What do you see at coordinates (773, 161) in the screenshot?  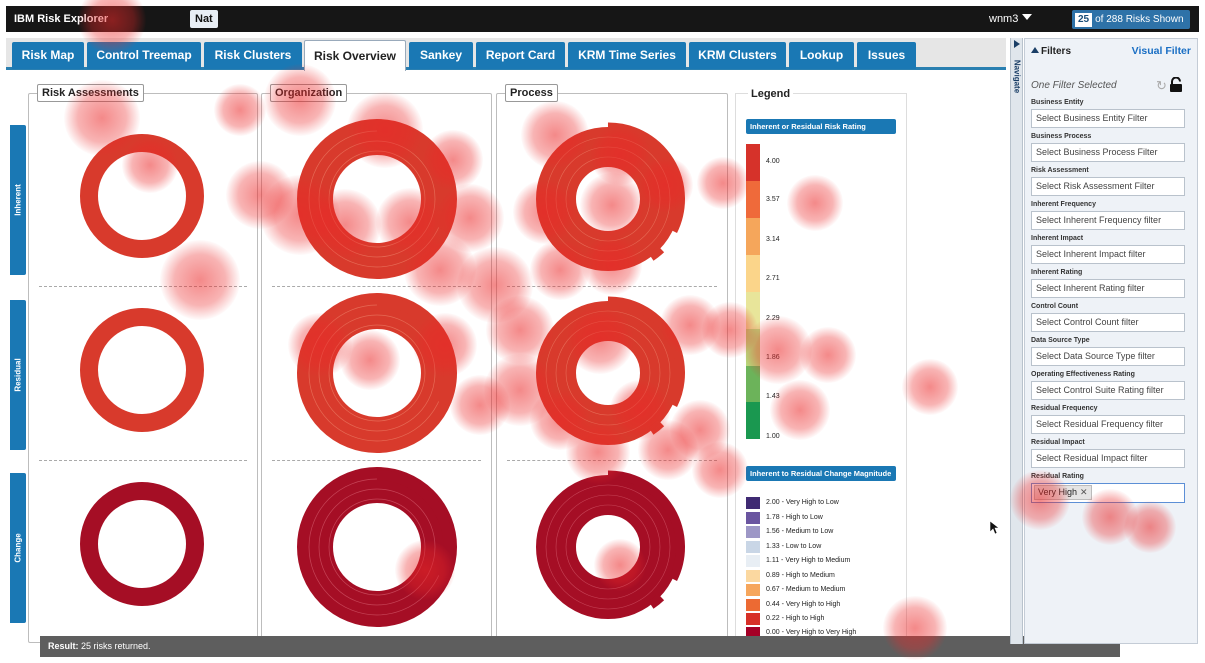 I see `rating-tick: 4.00` at bounding box center [773, 161].